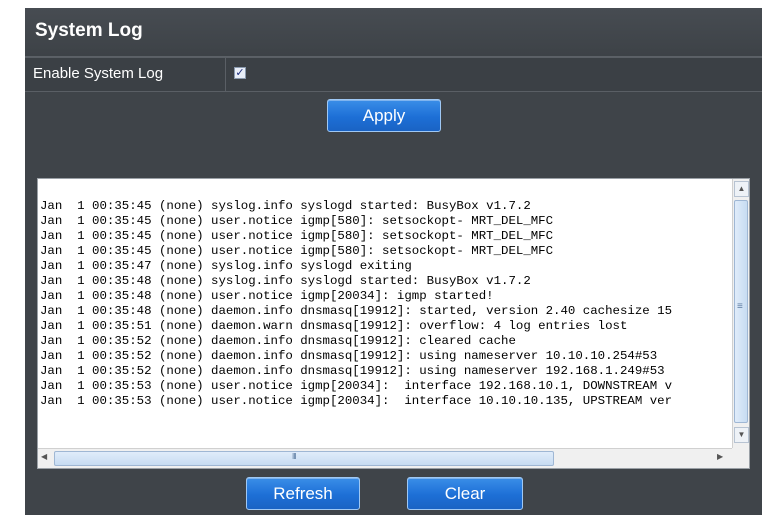 This screenshot has height=515, width=768. What do you see at coordinates (89, 30) in the screenshot?
I see `section-title: System Log` at bounding box center [89, 30].